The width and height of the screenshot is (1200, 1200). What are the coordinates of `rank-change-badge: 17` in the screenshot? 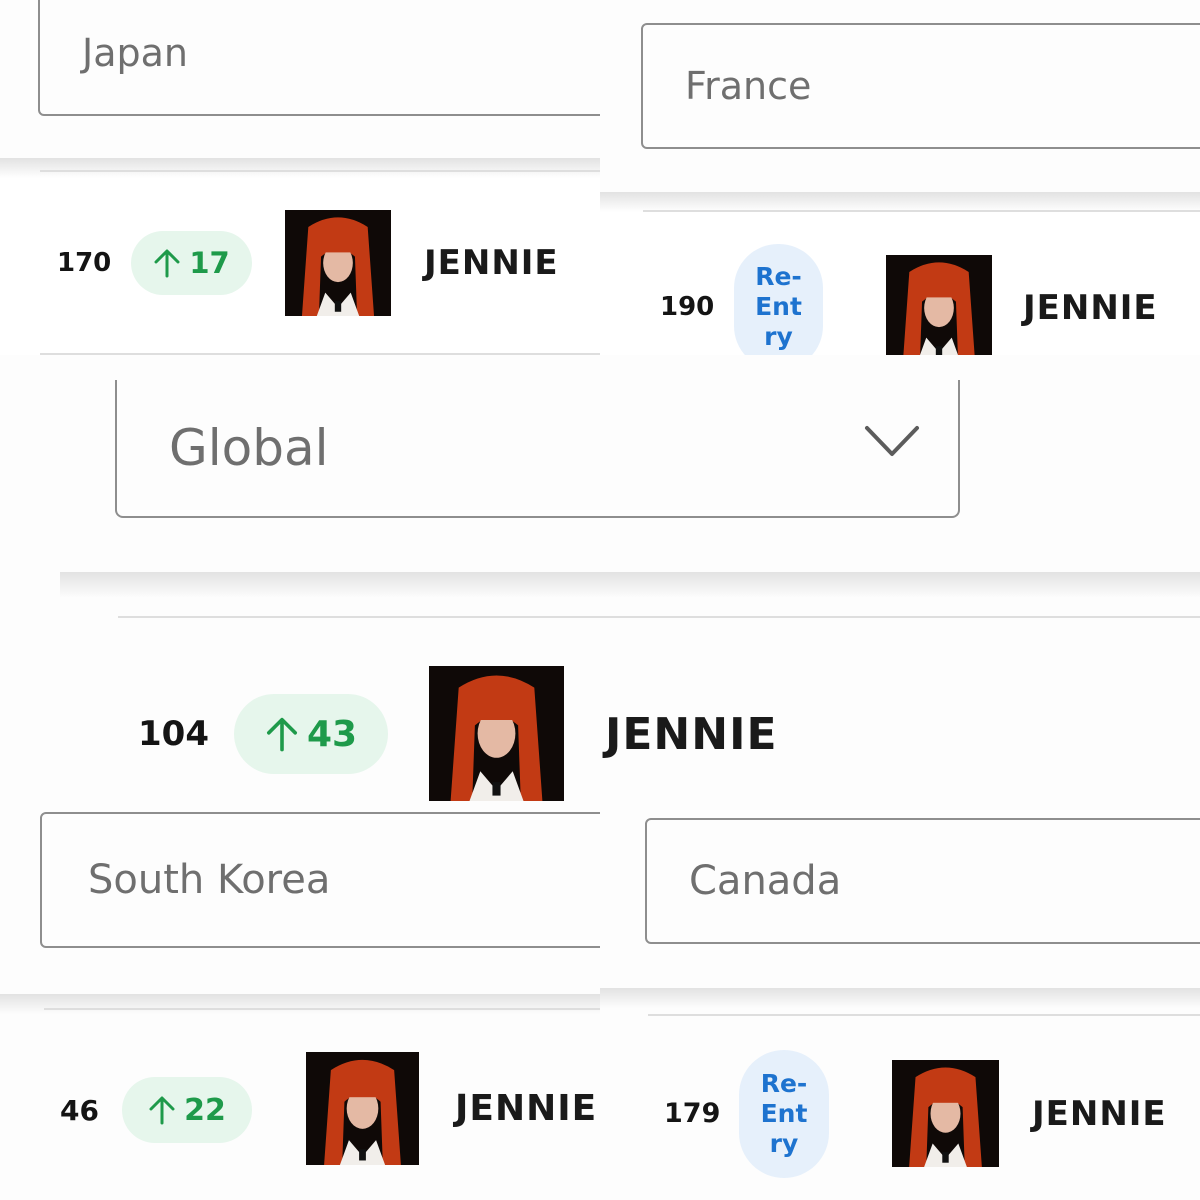 It's located at (191, 263).